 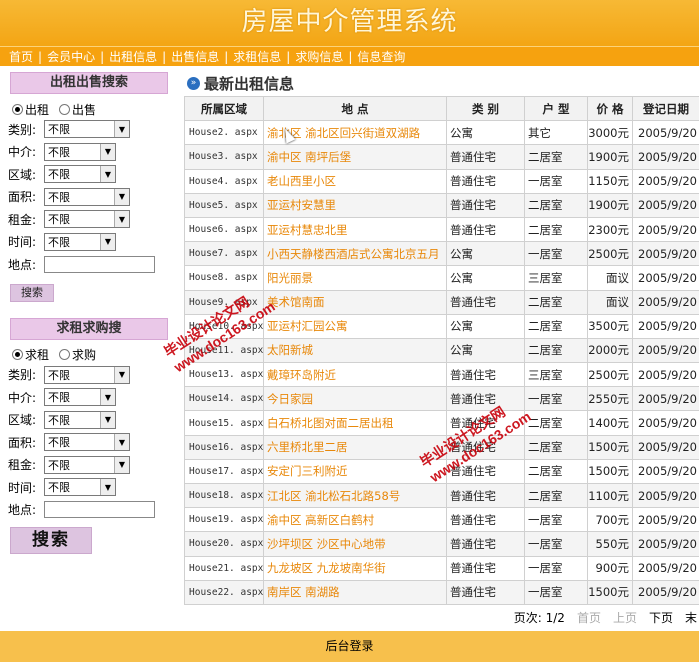 What do you see at coordinates (319, 56) in the screenshot?
I see `nav-want-buy-info: 求购信息` at bounding box center [319, 56].